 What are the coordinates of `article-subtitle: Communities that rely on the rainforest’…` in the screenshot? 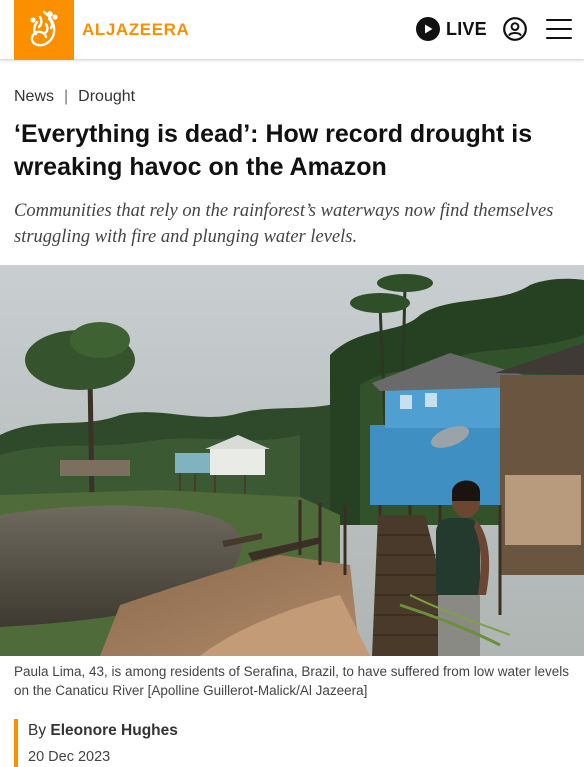 It's located at (284, 224).